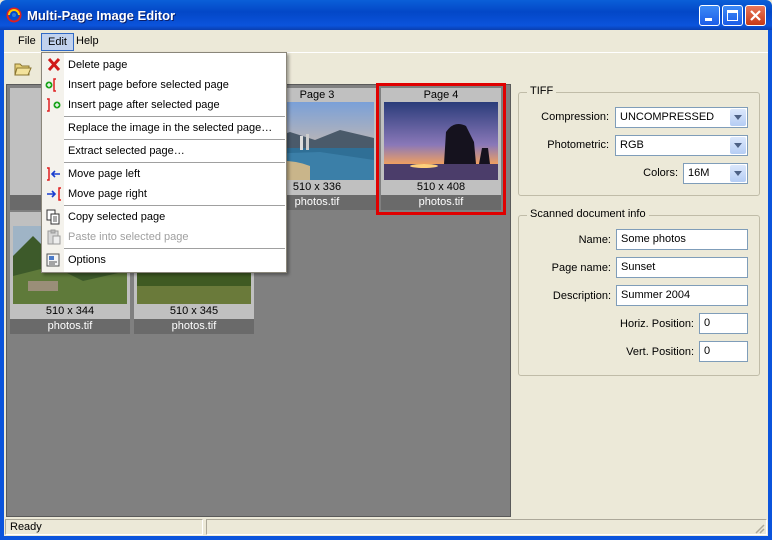 The height and width of the screenshot is (540, 772). What do you see at coordinates (709, 15) in the screenshot?
I see `minimize-button` at bounding box center [709, 15].